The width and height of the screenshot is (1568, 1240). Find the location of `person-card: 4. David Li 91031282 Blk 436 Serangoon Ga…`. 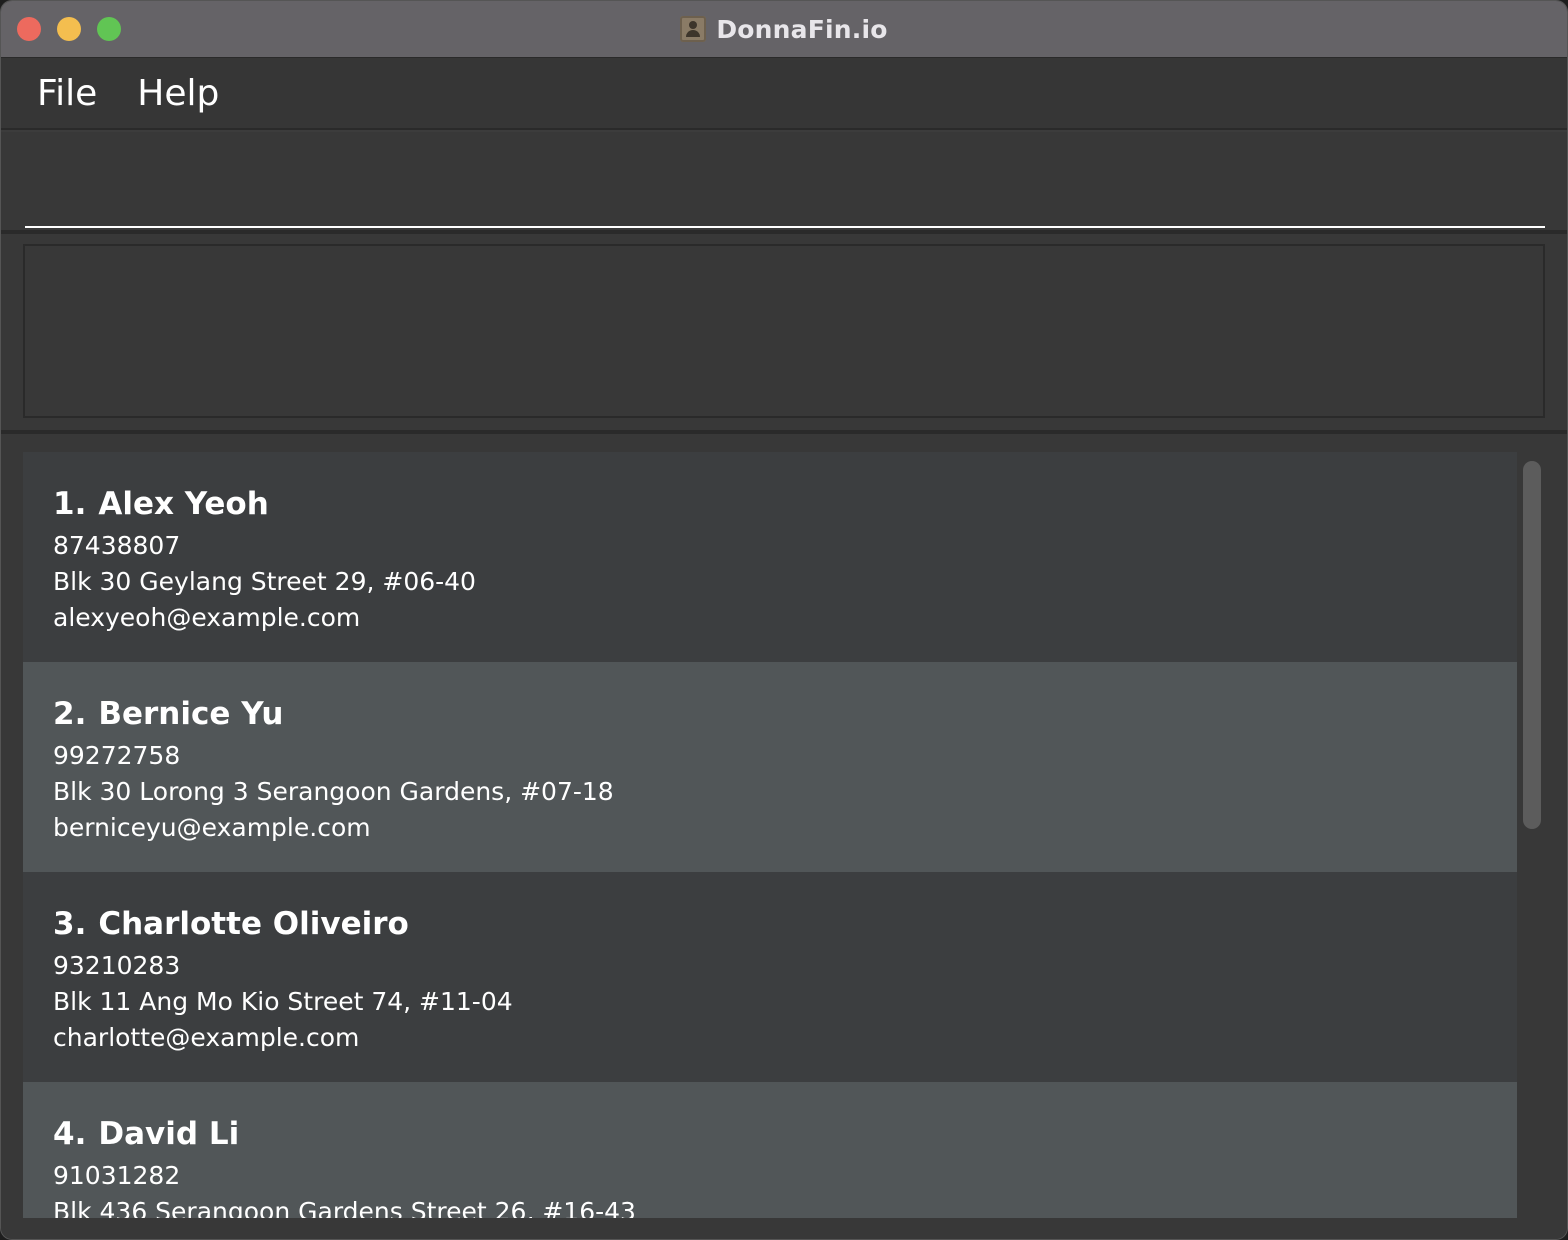

person-card: 4. David Li 91031282 Blk 436 Serangoon Ga… is located at coordinates (770, 1150).